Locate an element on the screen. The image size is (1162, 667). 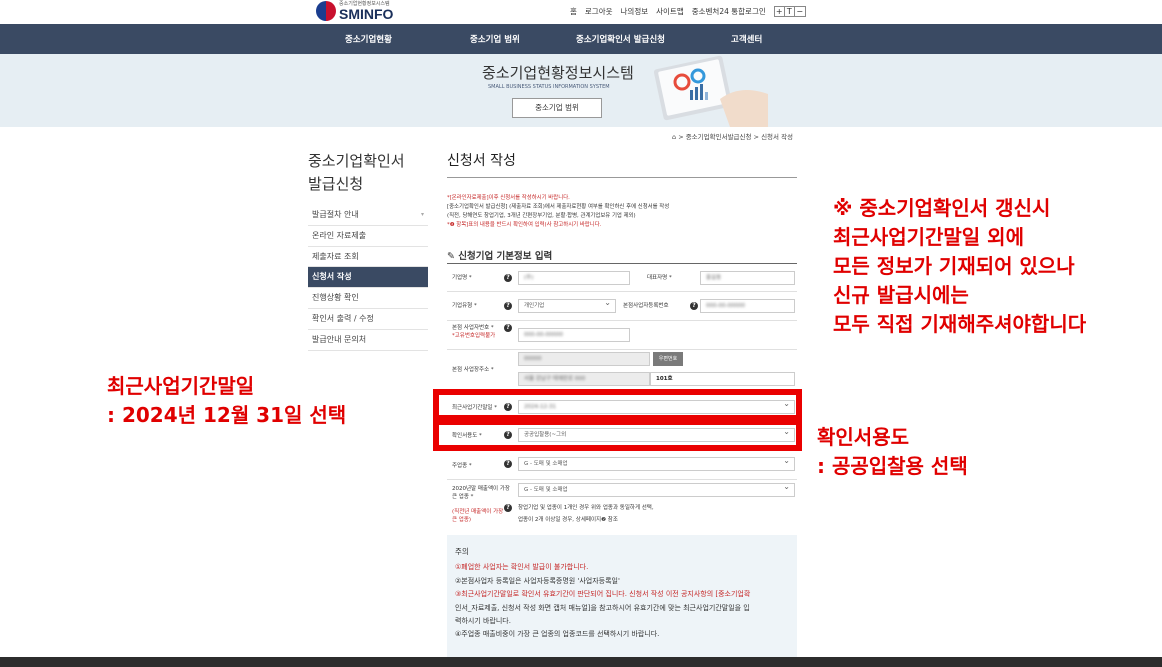
sidebar-item-label: 진행상황 확인 is located at coordinates (335, 298).